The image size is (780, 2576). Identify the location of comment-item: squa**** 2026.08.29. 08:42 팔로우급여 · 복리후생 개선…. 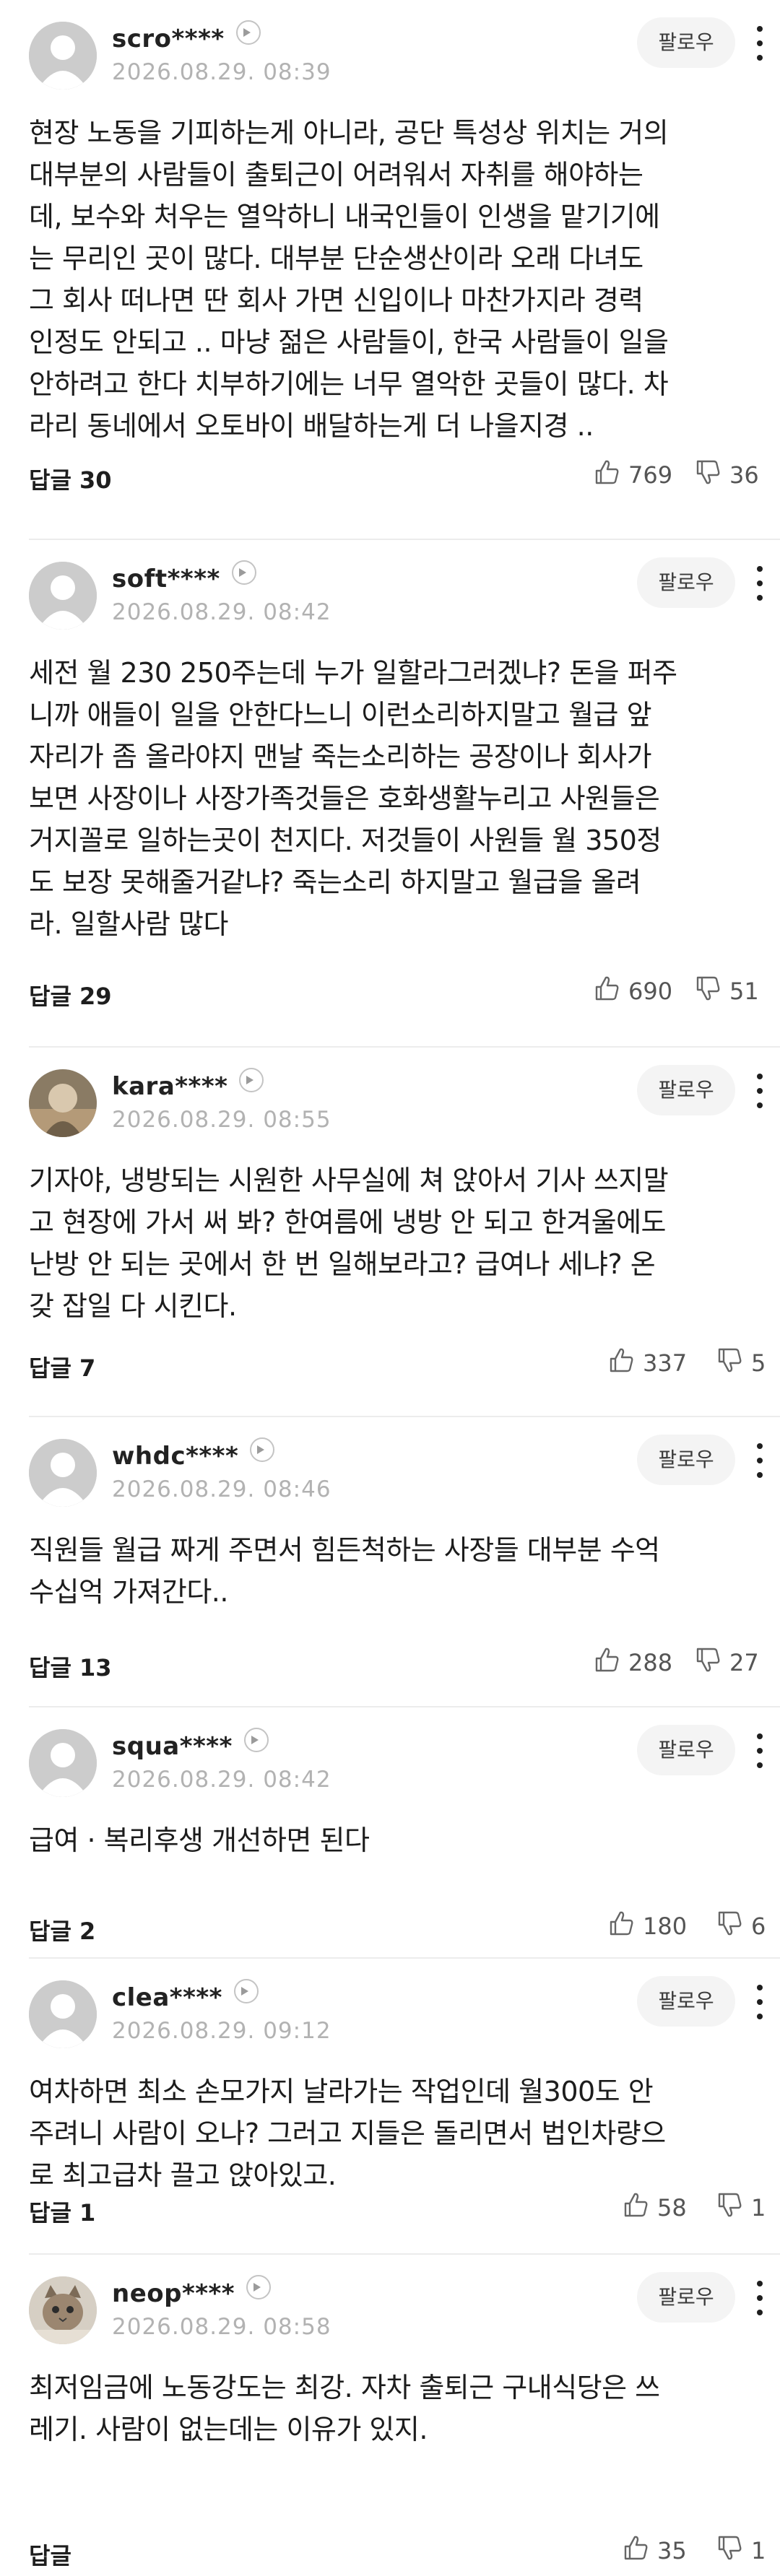
(390, 1833).